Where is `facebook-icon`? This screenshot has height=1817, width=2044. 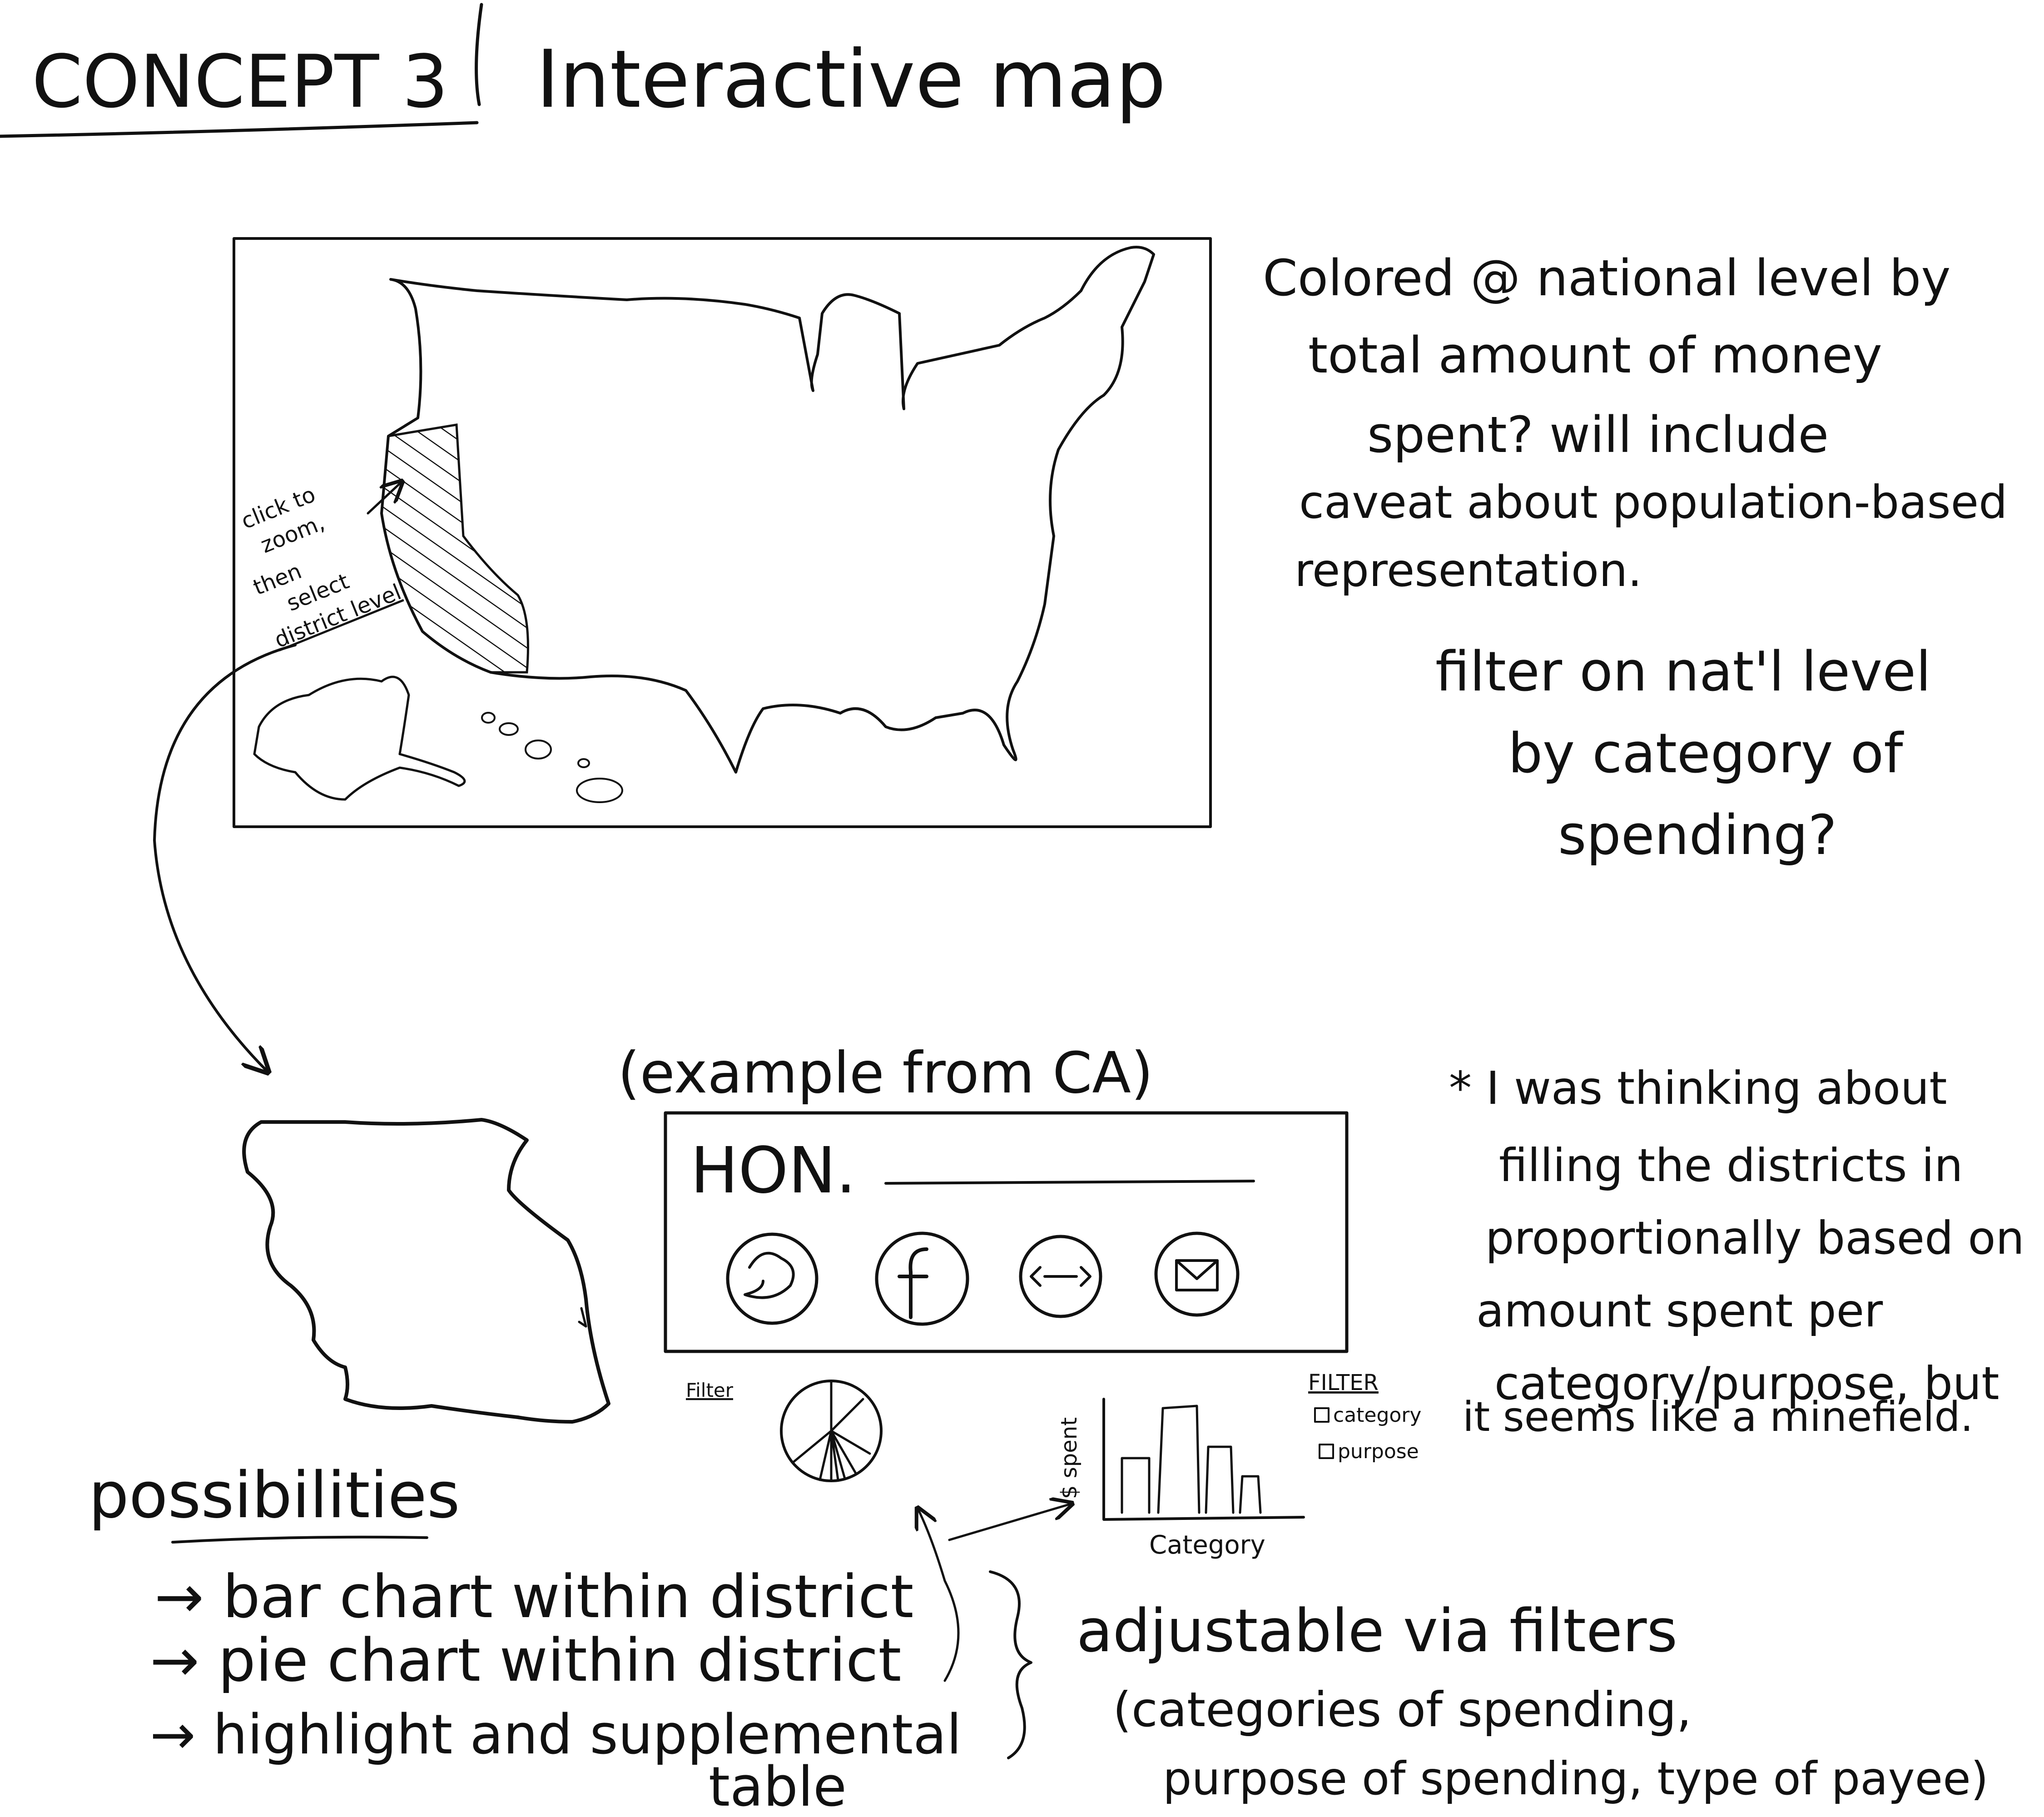 facebook-icon is located at coordinates (922, 1278).